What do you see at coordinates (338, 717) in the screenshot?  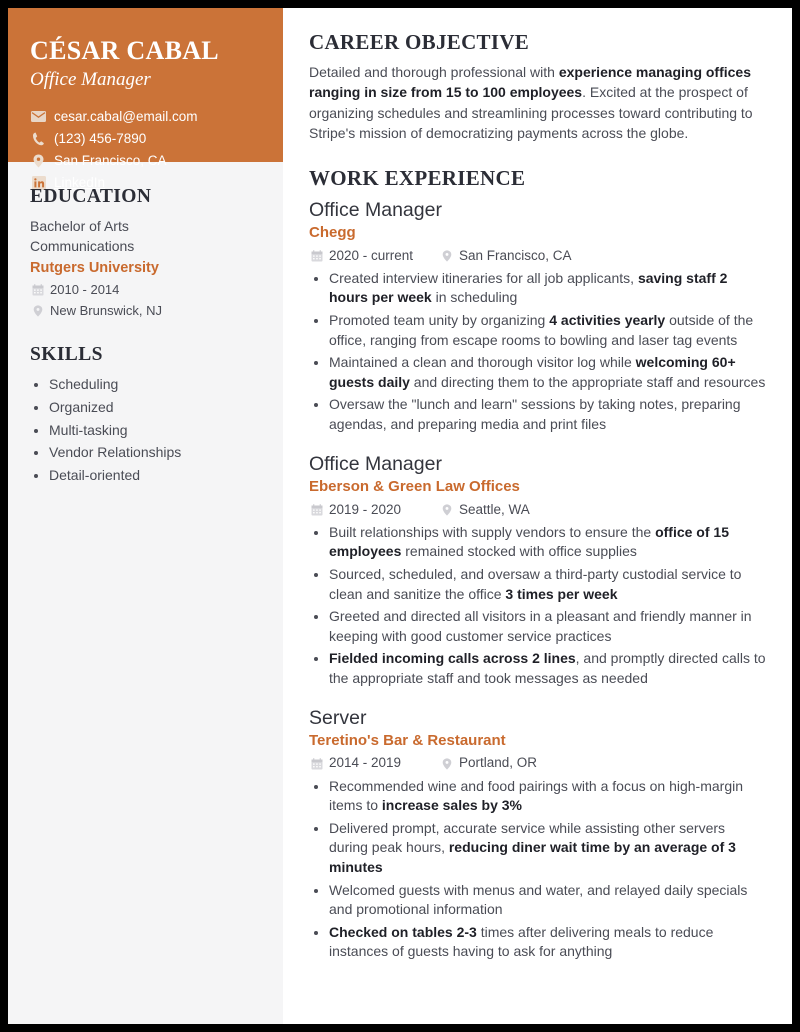 I see `job-title: Server` at bounding box center [338, 717].